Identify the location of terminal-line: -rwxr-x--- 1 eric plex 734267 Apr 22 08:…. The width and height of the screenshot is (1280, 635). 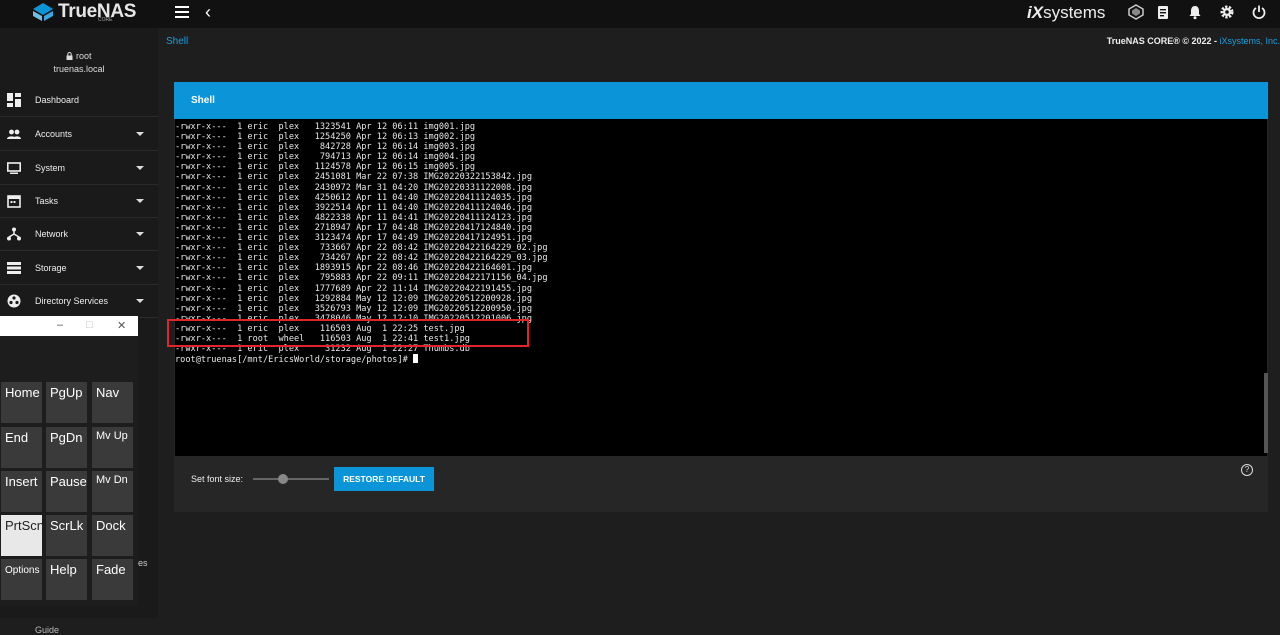
(361, 258).